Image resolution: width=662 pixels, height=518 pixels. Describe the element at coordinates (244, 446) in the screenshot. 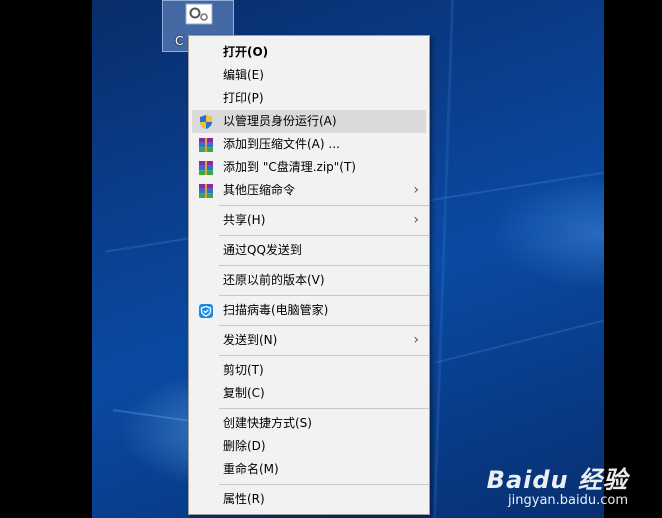

I see `menu-item-label: 删除(D)` at that location.